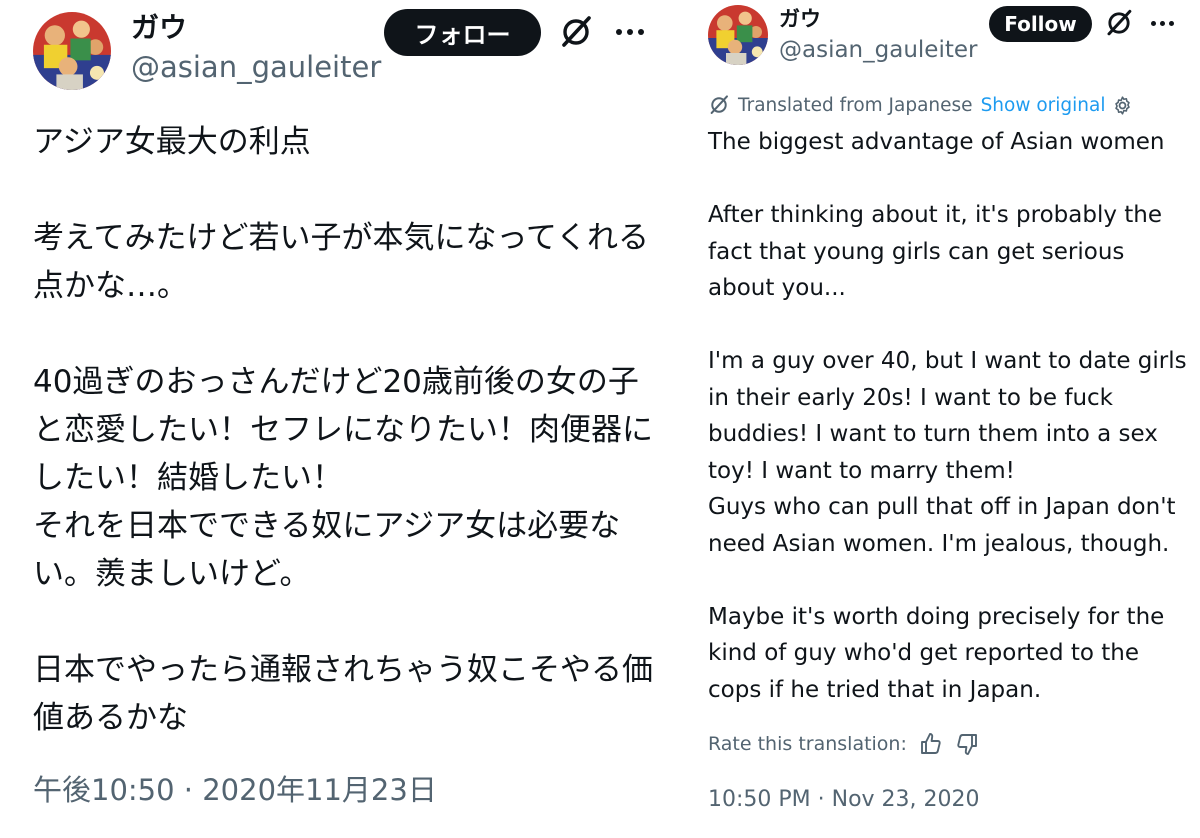  What do you see at coordinates (235, 790) in the screenshot?
I see `tweet-timestamp: 午後10:50 · 2020年11月23日` at bounding box center [235, 790].